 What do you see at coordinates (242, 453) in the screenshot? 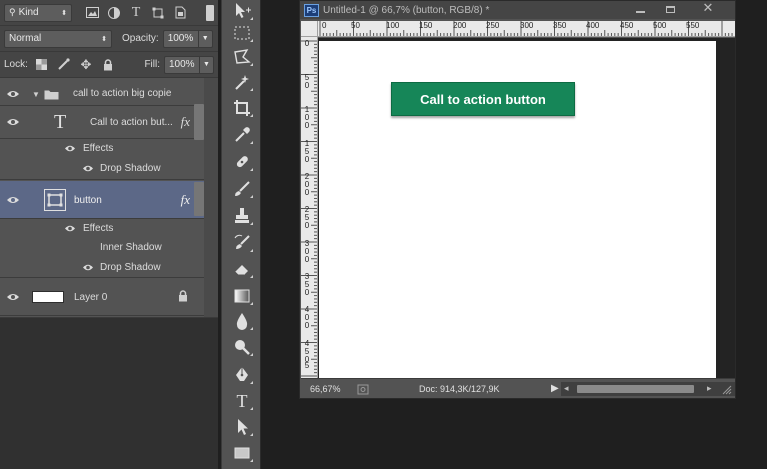
I see `rectangle-tool-icon` at bounding box center [242, 453].